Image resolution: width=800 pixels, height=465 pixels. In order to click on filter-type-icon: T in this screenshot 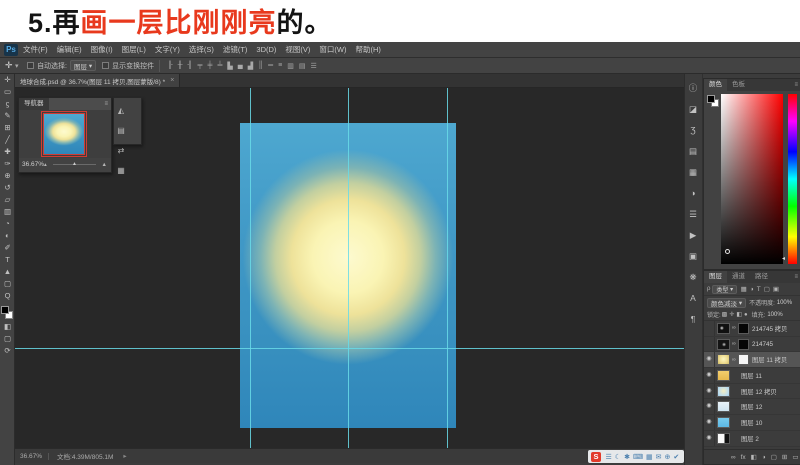, I will do `click(759, 289)`.